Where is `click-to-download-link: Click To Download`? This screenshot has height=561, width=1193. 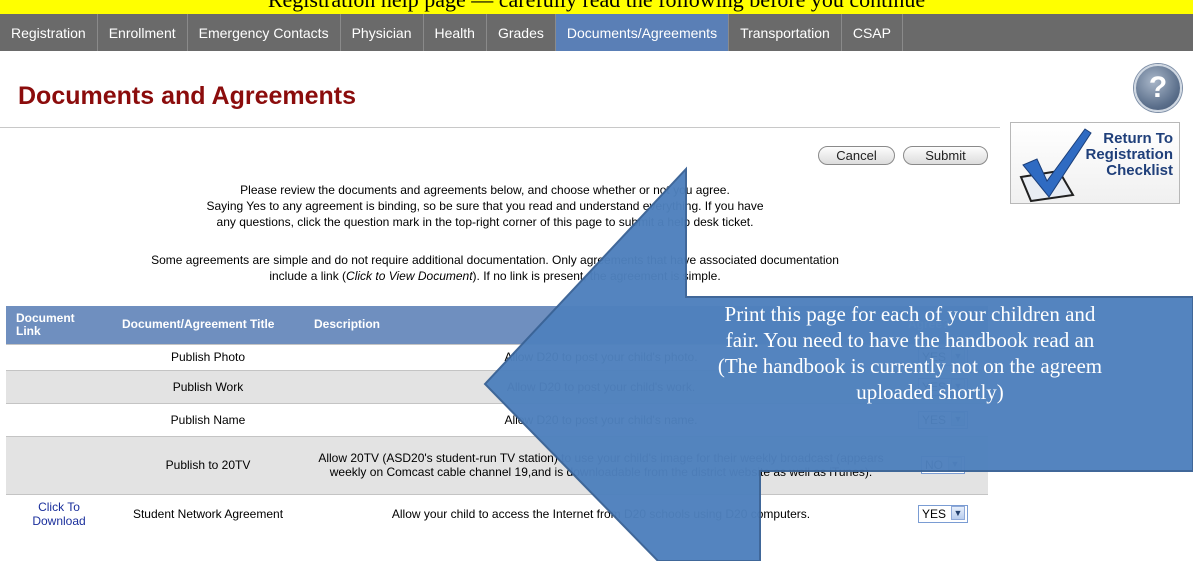 click-to-download-link: Click To Download is located at coordinates (59, 513).